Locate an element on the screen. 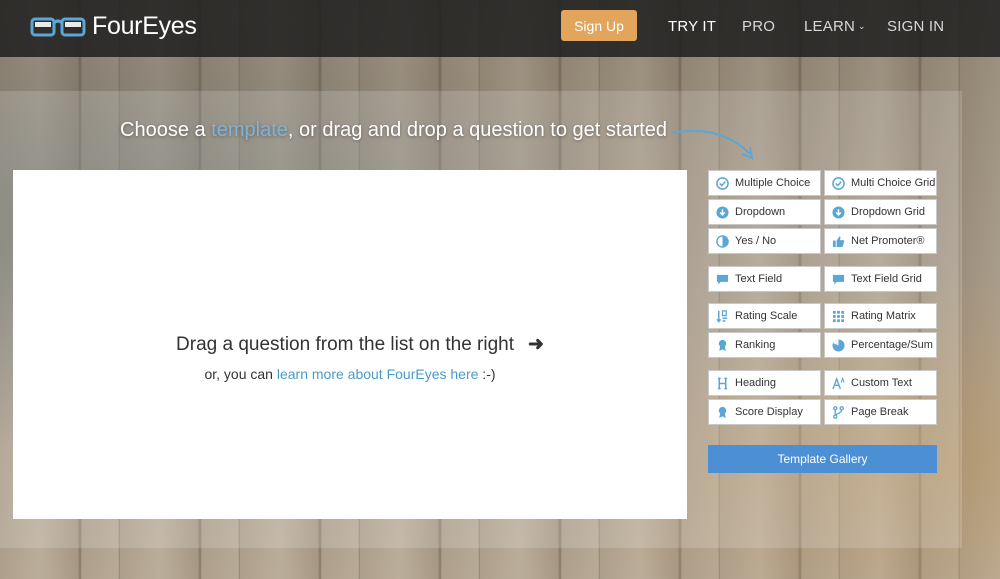 The height and width of the screenshot is (579, 1000). question-label: Dropdown Grid is located at coordinates (888, 212).